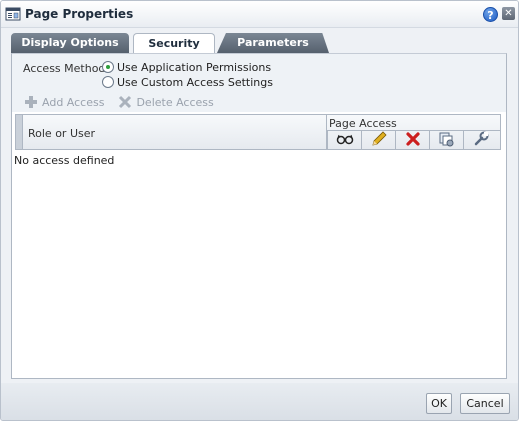  What do you see at coordinates (31, 102) in the screenshot?
I see `add-icon` at bounding box center [31, 102].